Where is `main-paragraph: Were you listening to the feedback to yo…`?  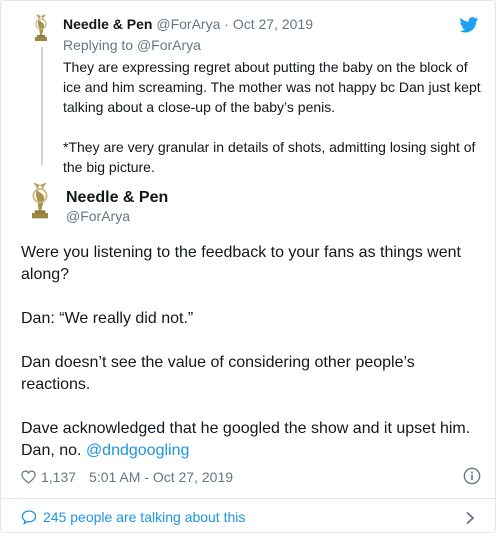 main-paragraph: Were you listening to the feedback to yo… is located at coordinates (241, 263).